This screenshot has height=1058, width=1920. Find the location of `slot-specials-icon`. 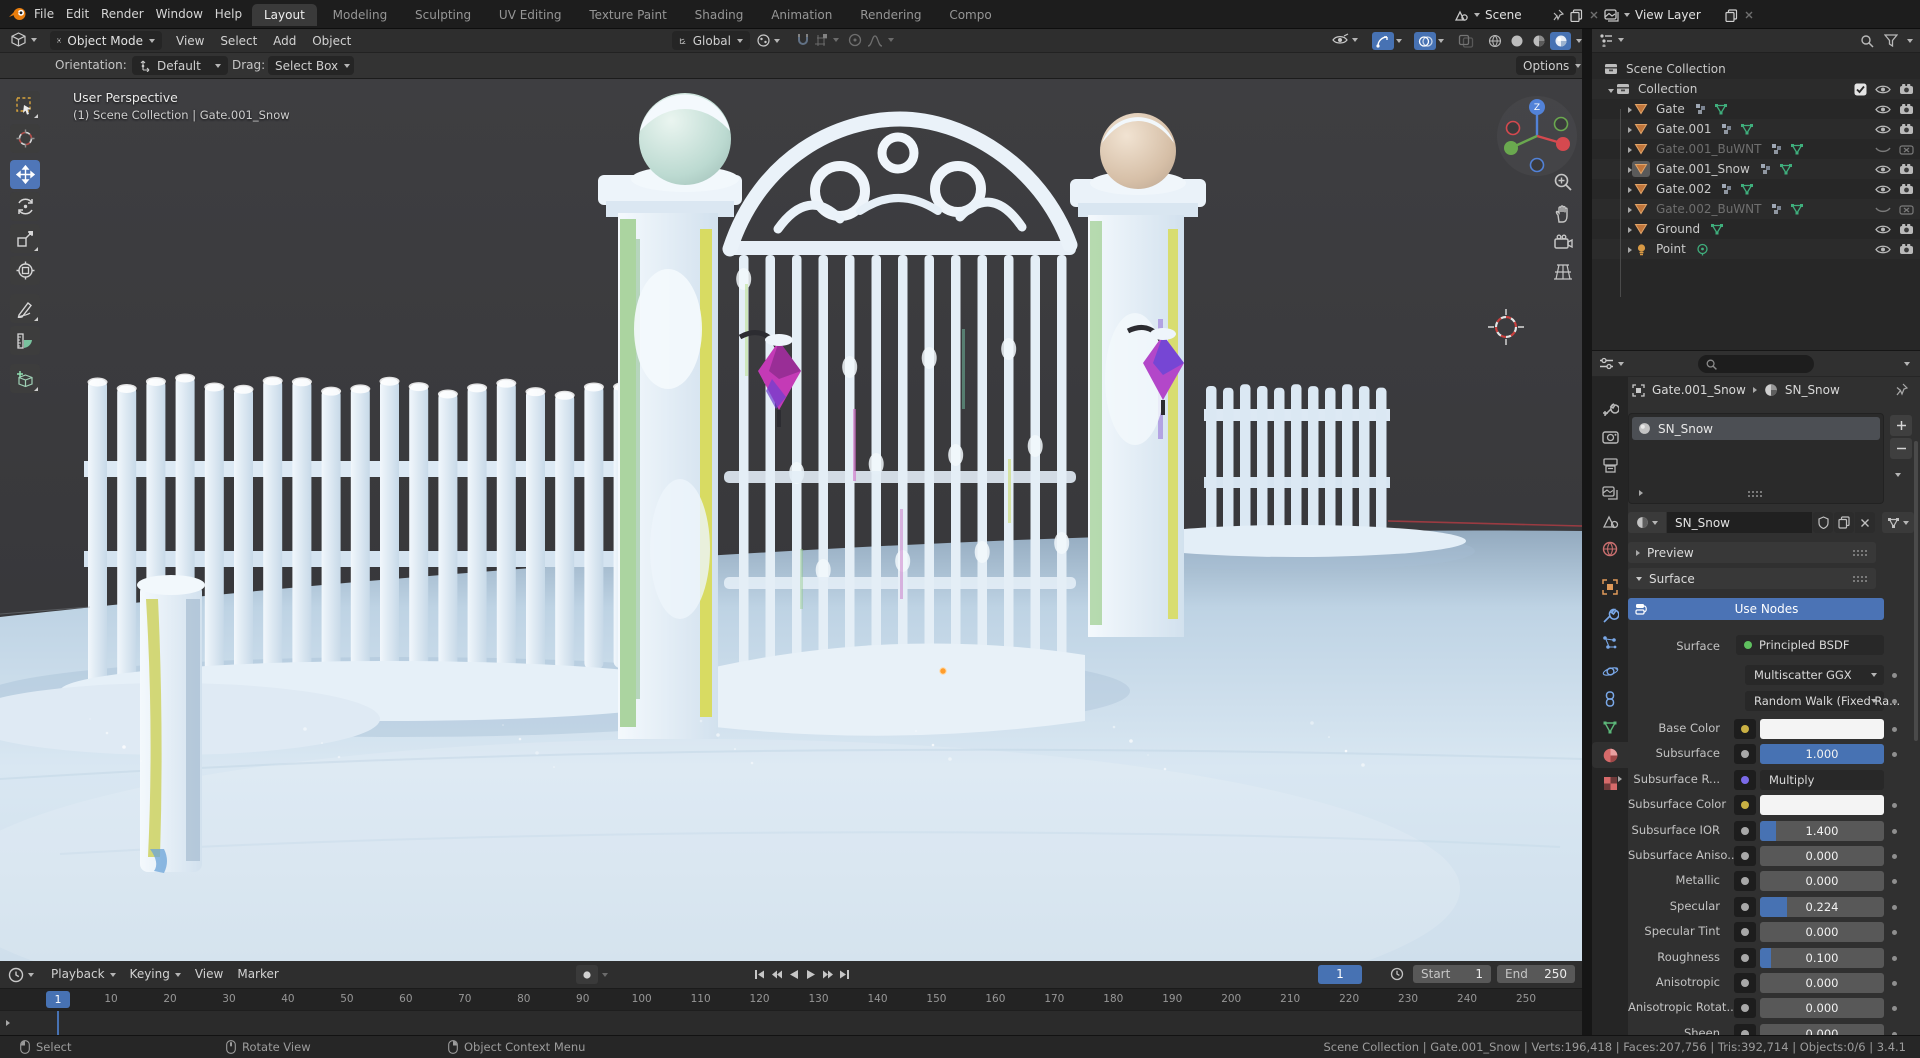

slot-specials-icon is located at coordinates (1898, 475).